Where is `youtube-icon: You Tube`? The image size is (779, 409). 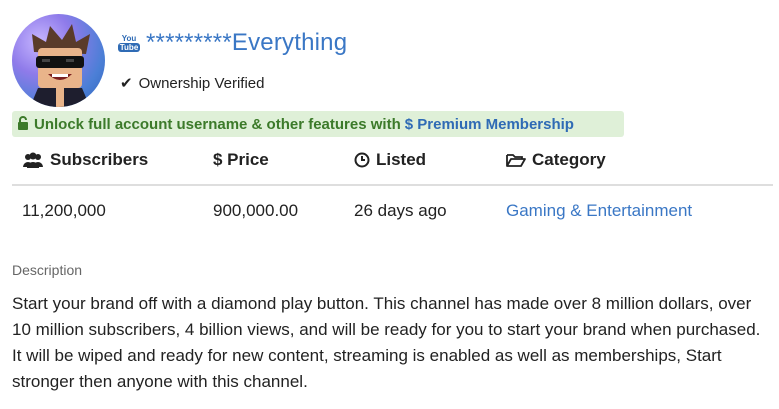 youtube-icon: You Tube is located at coordinates (129, 43).